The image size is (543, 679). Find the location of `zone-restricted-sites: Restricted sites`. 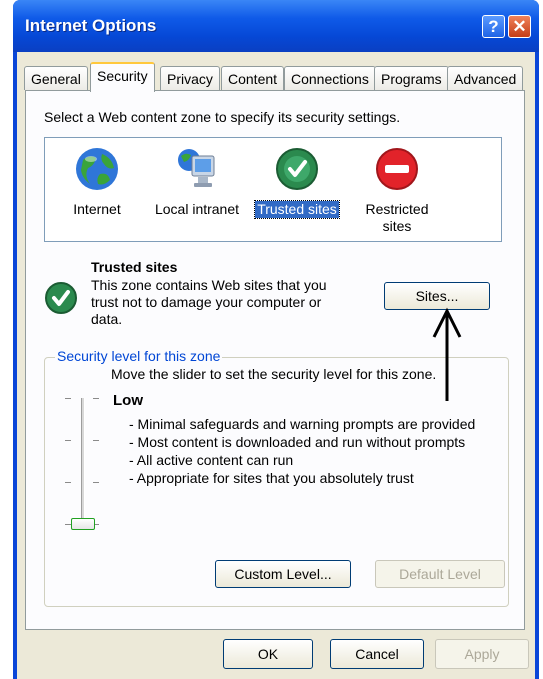

zone-restricted-sites: Restricted sites is located at coordinates (397, 190).